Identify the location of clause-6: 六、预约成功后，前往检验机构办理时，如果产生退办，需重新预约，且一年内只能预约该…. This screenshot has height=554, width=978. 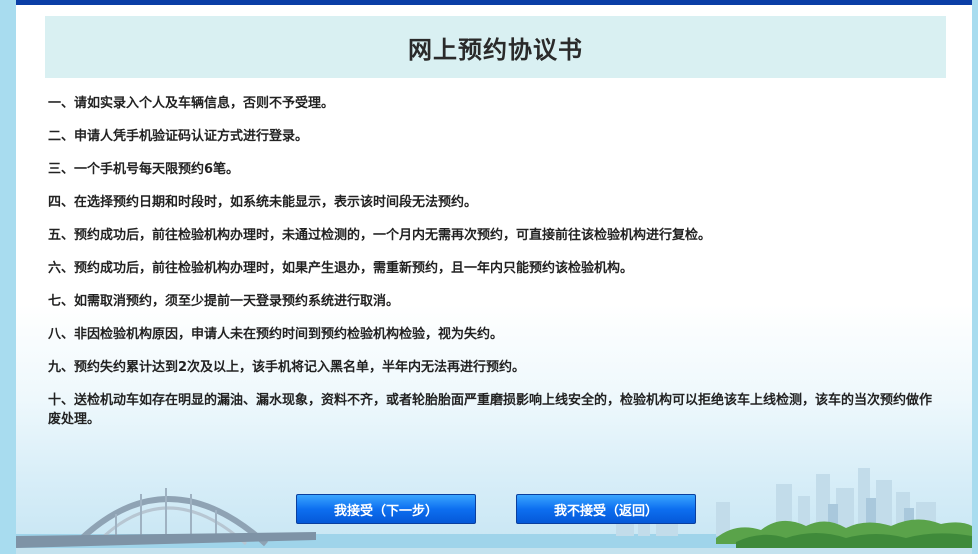
(341, 268).